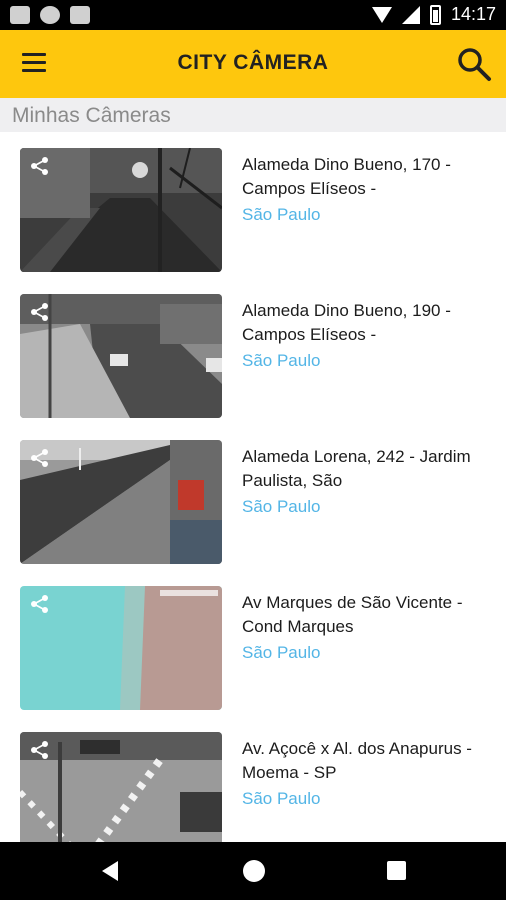  What do you see at coordinates (396, 870) in the screenshot?
I see `recents-icon` at bounding box center [396, 870].